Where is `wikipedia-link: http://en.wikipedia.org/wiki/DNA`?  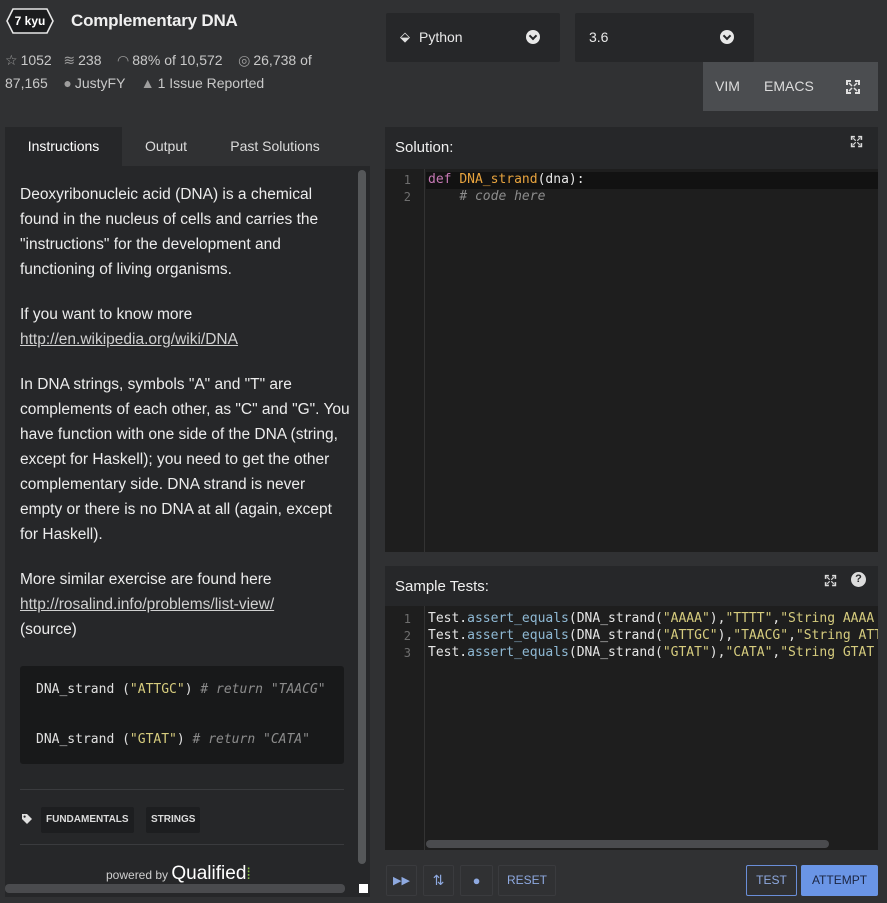 wikipedia-link: http://en.wikipedia.org/wiki/DNA is located at coordinates (129, 339).